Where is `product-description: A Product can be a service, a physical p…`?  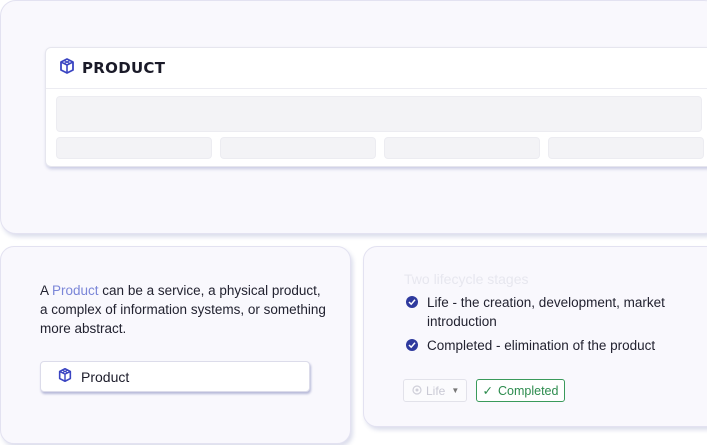 product-description: A Product can be a service, a physical p… is located at coordinates (183, 309).